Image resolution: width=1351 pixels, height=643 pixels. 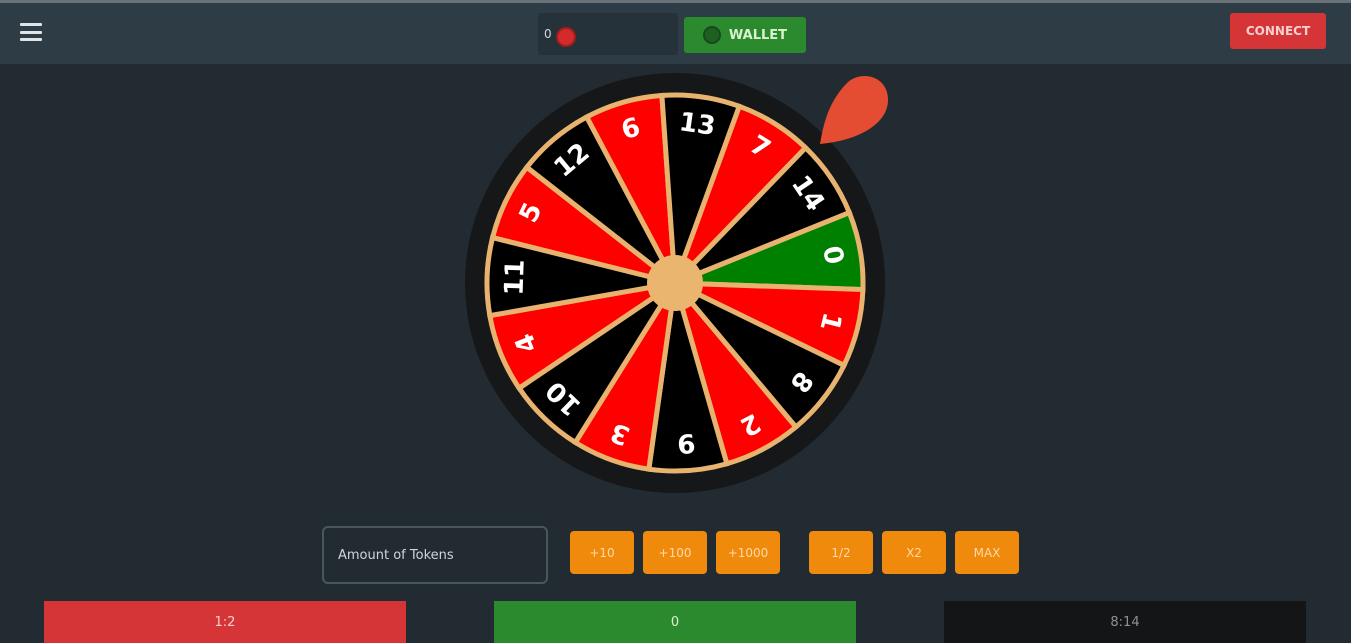 What do you see at coordinates (675, 552) in the screenshot?
I see `add-100-button: +100` at bounding box center [675, 552].